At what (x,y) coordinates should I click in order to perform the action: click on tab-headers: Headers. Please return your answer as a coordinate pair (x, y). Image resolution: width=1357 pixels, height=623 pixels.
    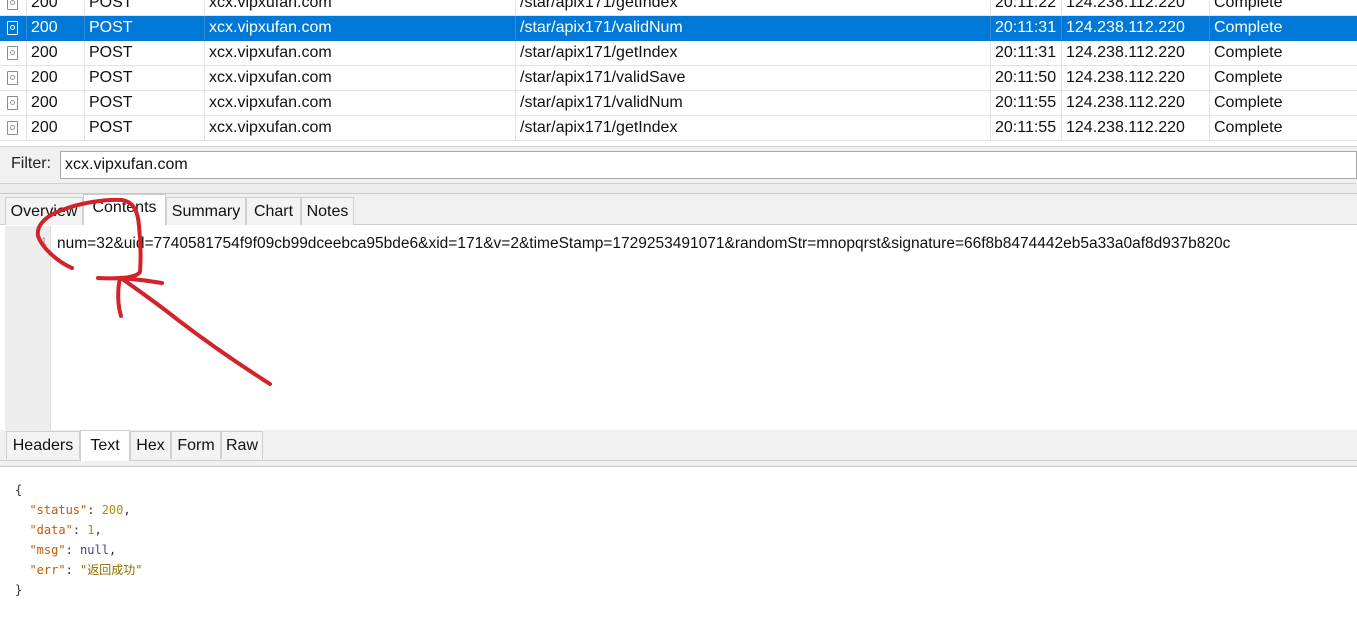
    Looking at the image, I should click on (43, 445).